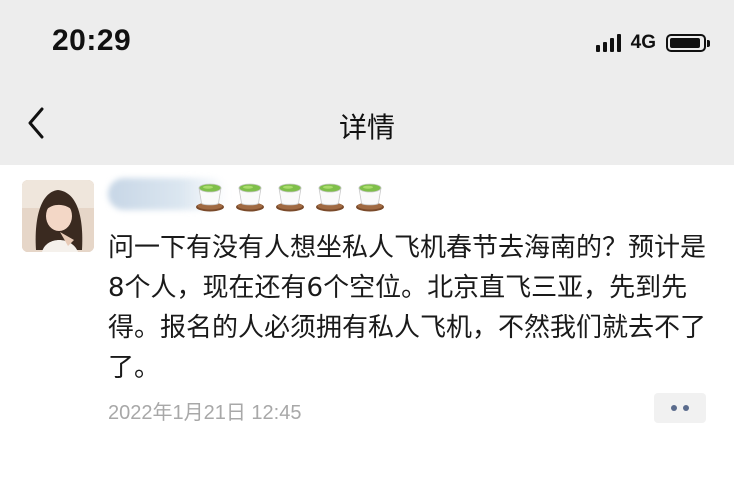 The image size is (734, 500). Describe the element at coordinates (366, 127) in the screenshot. I see `page-title: 详情` at that location.